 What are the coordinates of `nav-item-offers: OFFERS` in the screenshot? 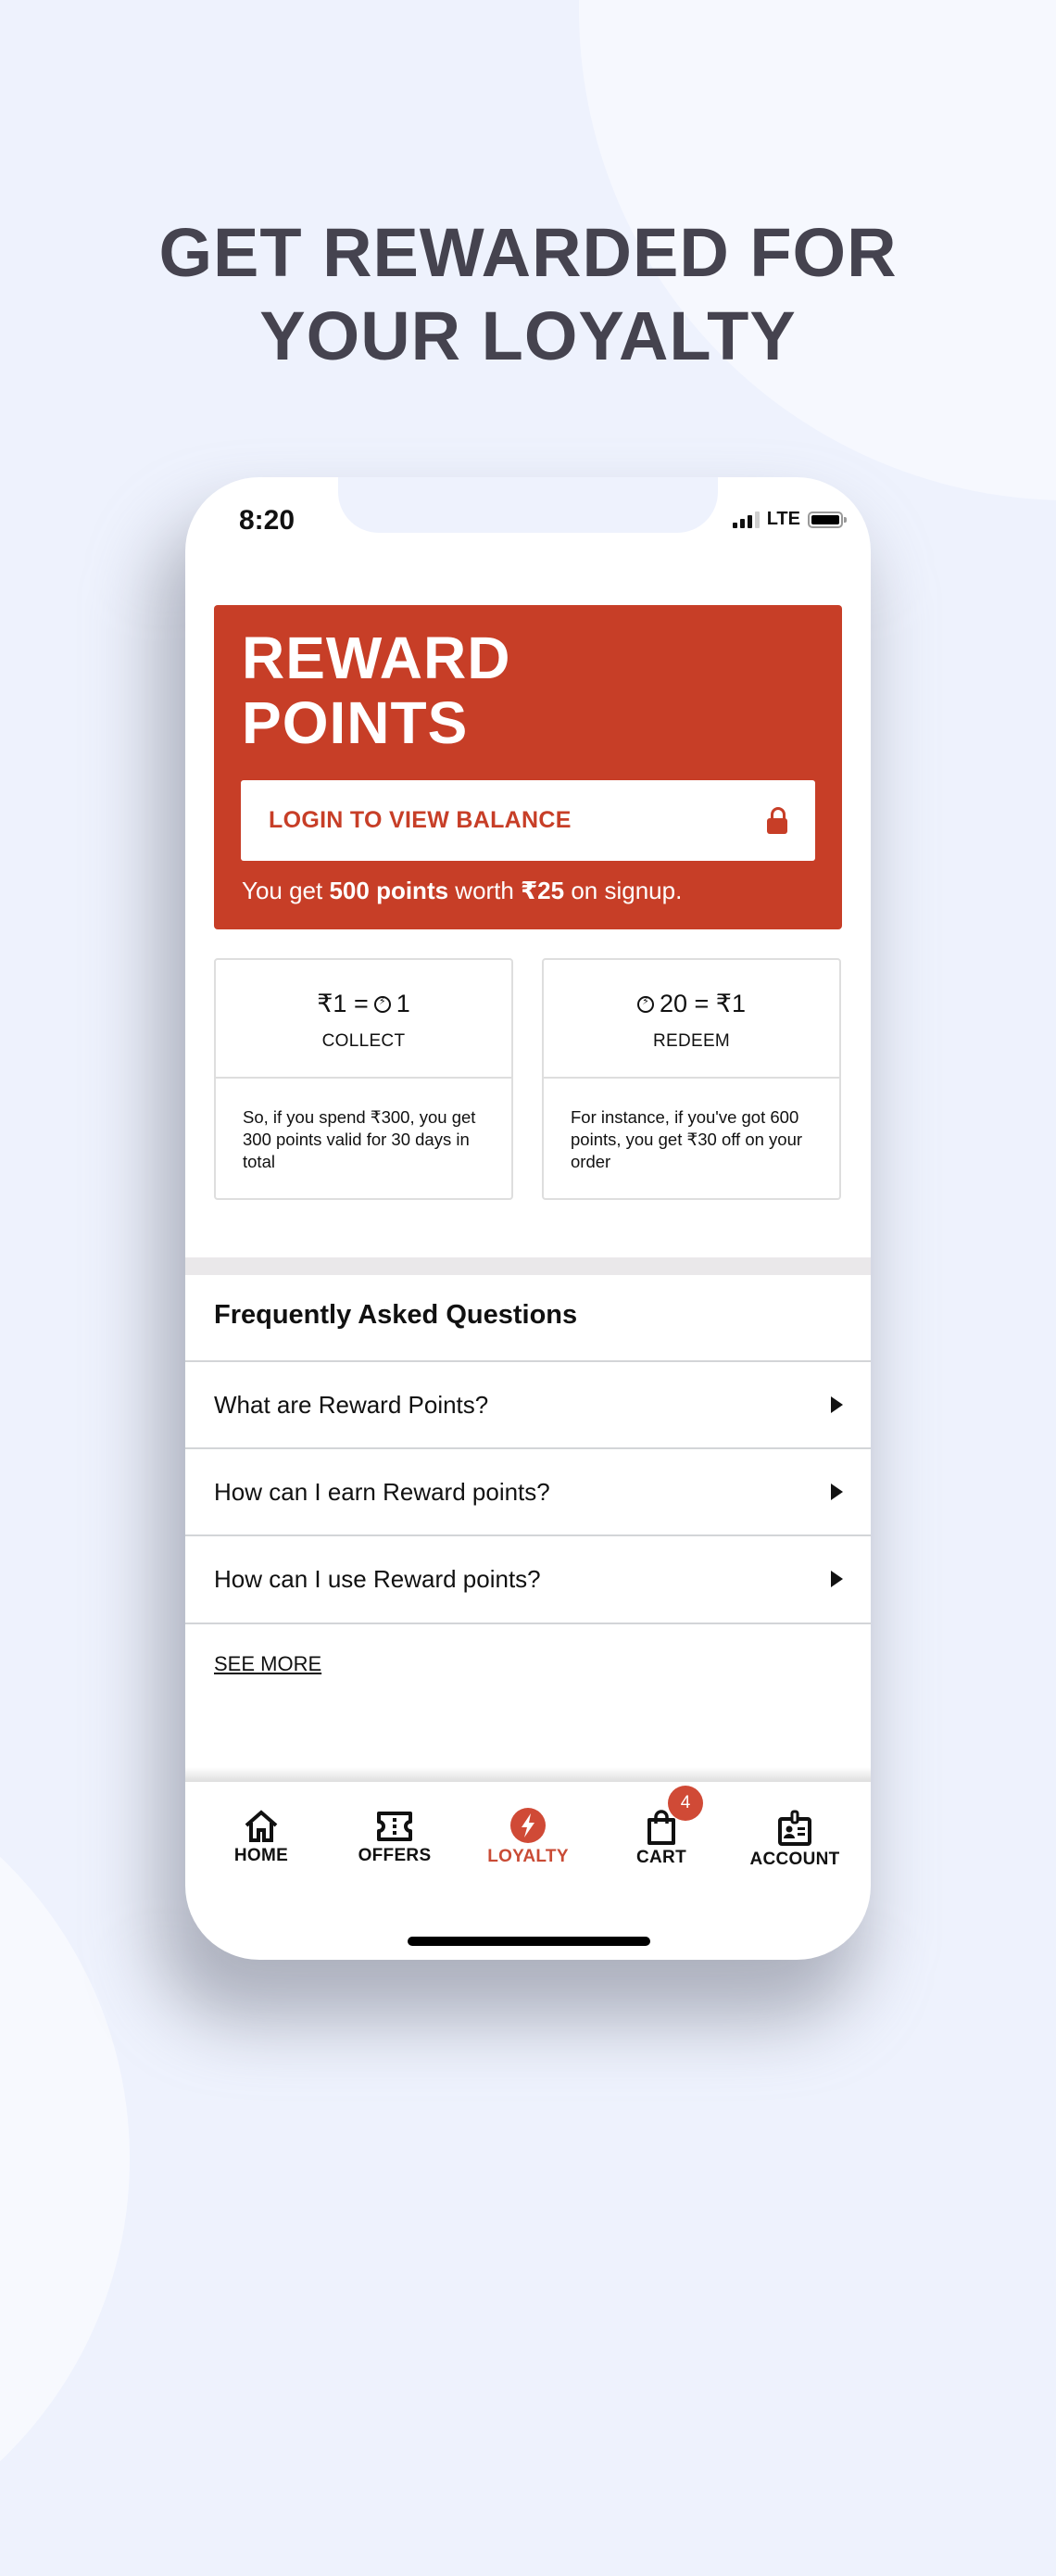 It's located at (394, 1828).